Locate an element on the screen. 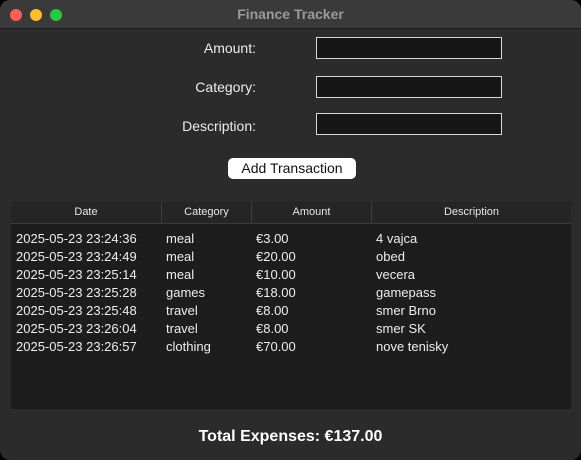  table-row: 2025-05-23 23:26:04 travel €8.00 smer SK is located at coordinates (291, 329).